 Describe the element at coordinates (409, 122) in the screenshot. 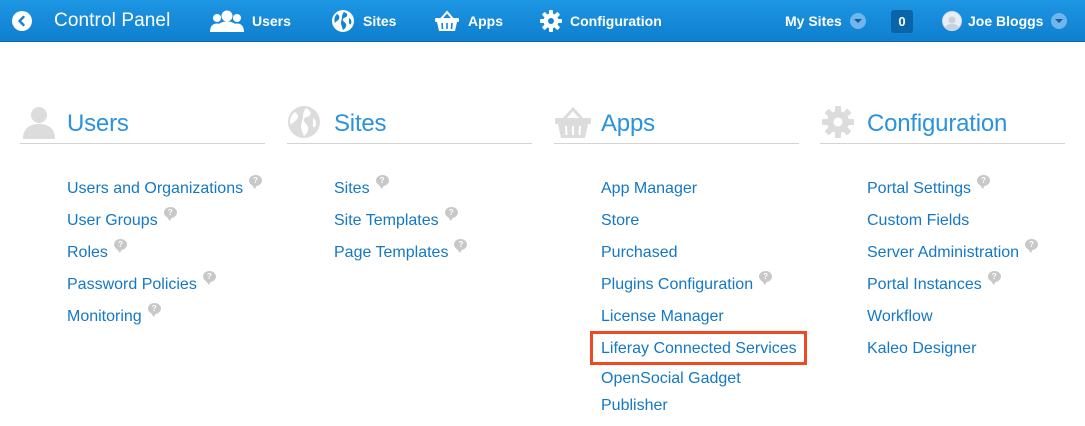

I see `sites-section-header: Sites` at that location.